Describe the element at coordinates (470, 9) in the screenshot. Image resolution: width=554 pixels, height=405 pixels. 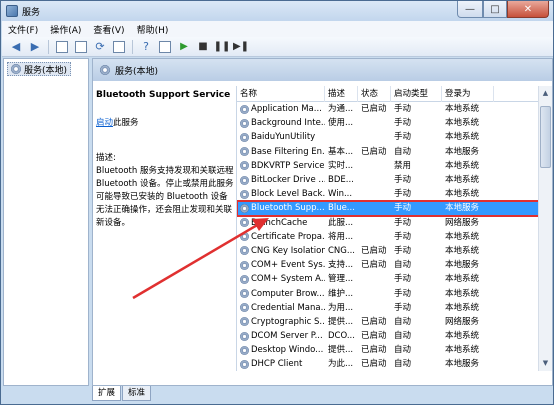
I see `minimize-button: —` at that location.